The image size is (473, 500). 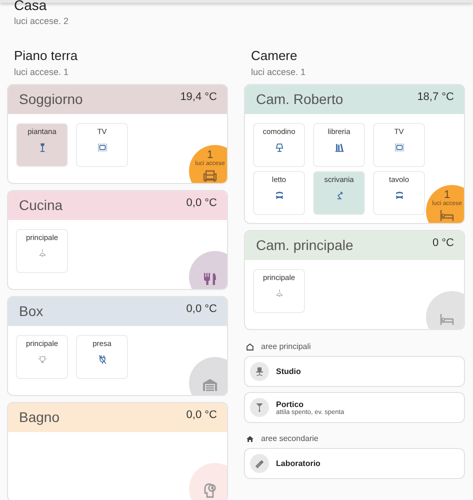 What do you see at coordinates (210, 279) in the screenshot?
I see `cutlery-icon` at bounding box center [210, 279].